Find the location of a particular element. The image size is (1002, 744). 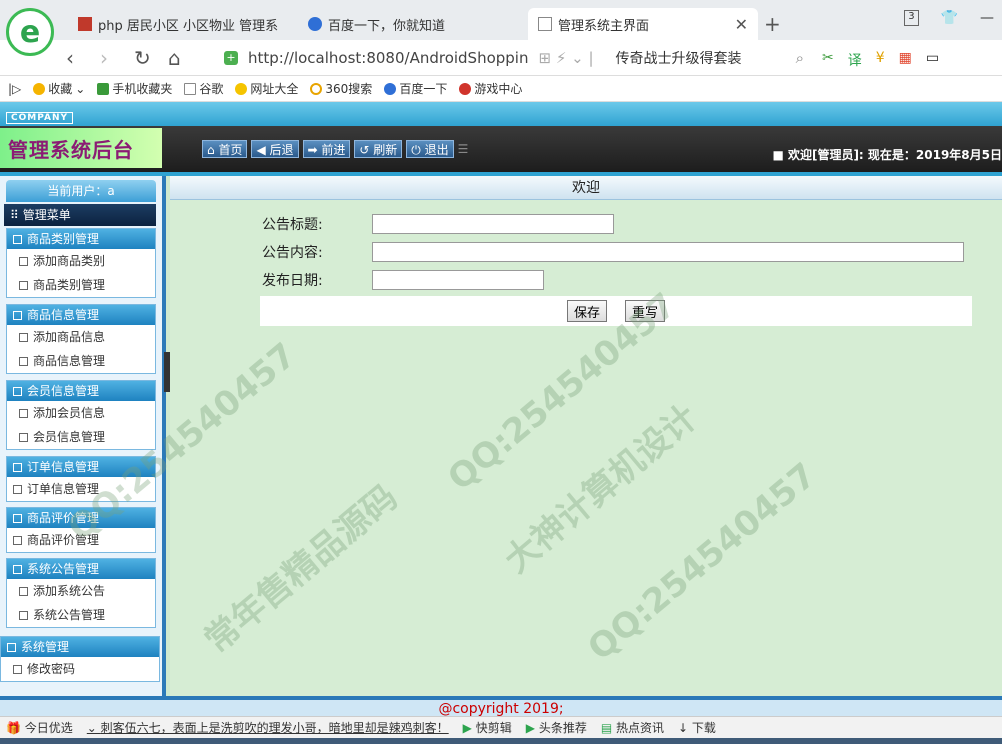

group-title: 商品信息管理 is located at coordinates (63, 315).